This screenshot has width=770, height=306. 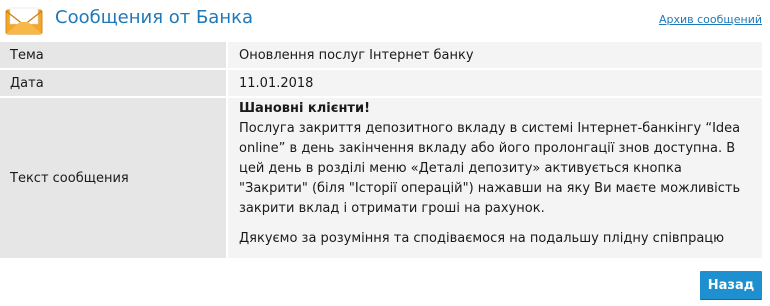 I want to click on message-greeting: Шановні клієнти!, so click(x=304, y=108).